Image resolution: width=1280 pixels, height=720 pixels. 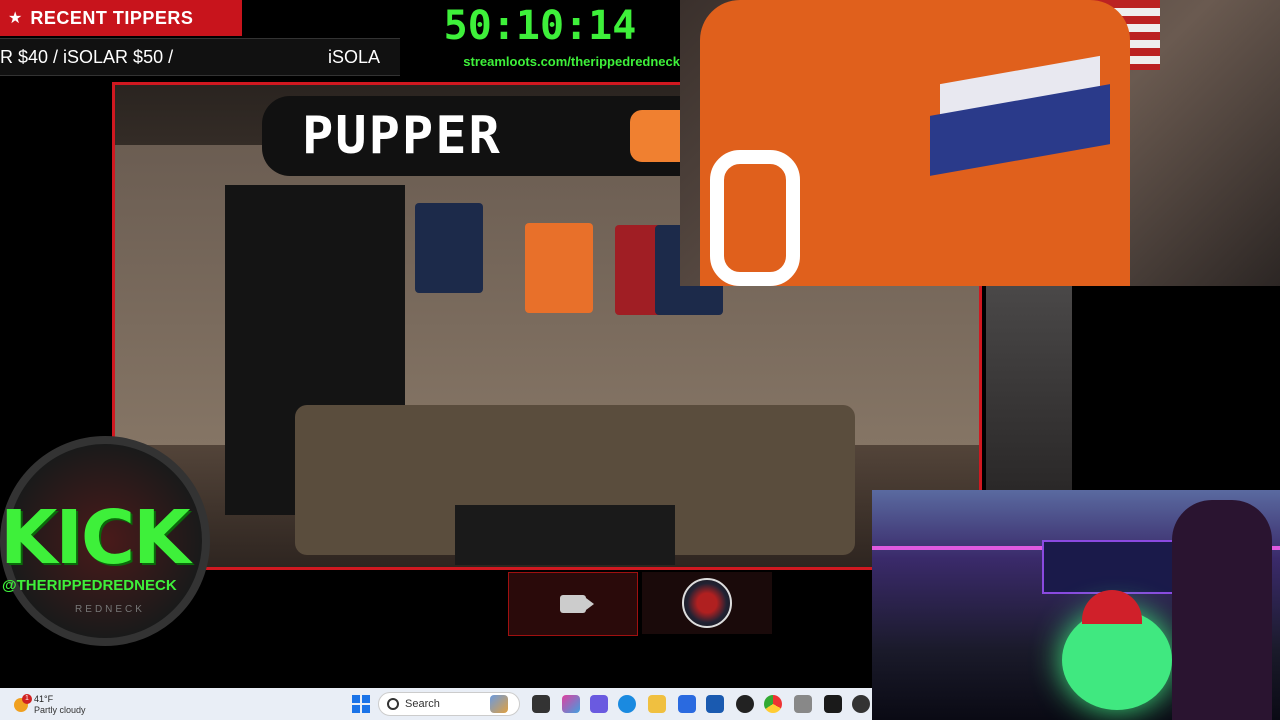 What do you see at coordinates (715, 704) in the screenshot?
I see `outlook-icon` at bounding box center [715, 704].